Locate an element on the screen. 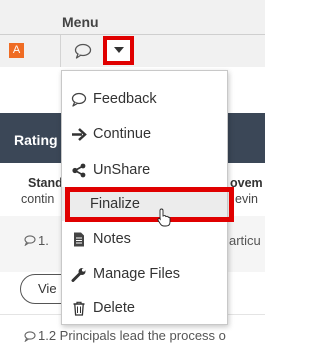 This screenshot has width=320, height=347. menu-title: Menu is located at coordinates (80, 22).